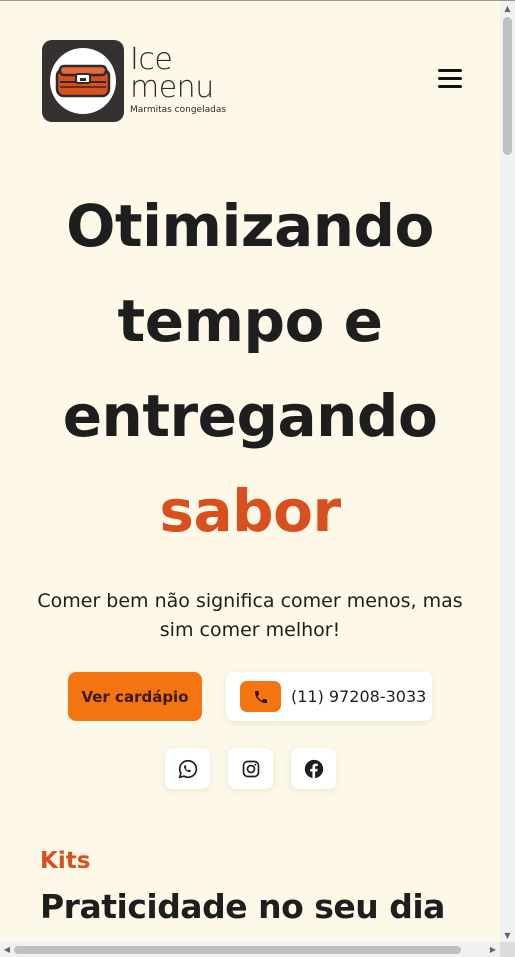  I want to click on hero-title-line3: entregando, so click(250, 416).